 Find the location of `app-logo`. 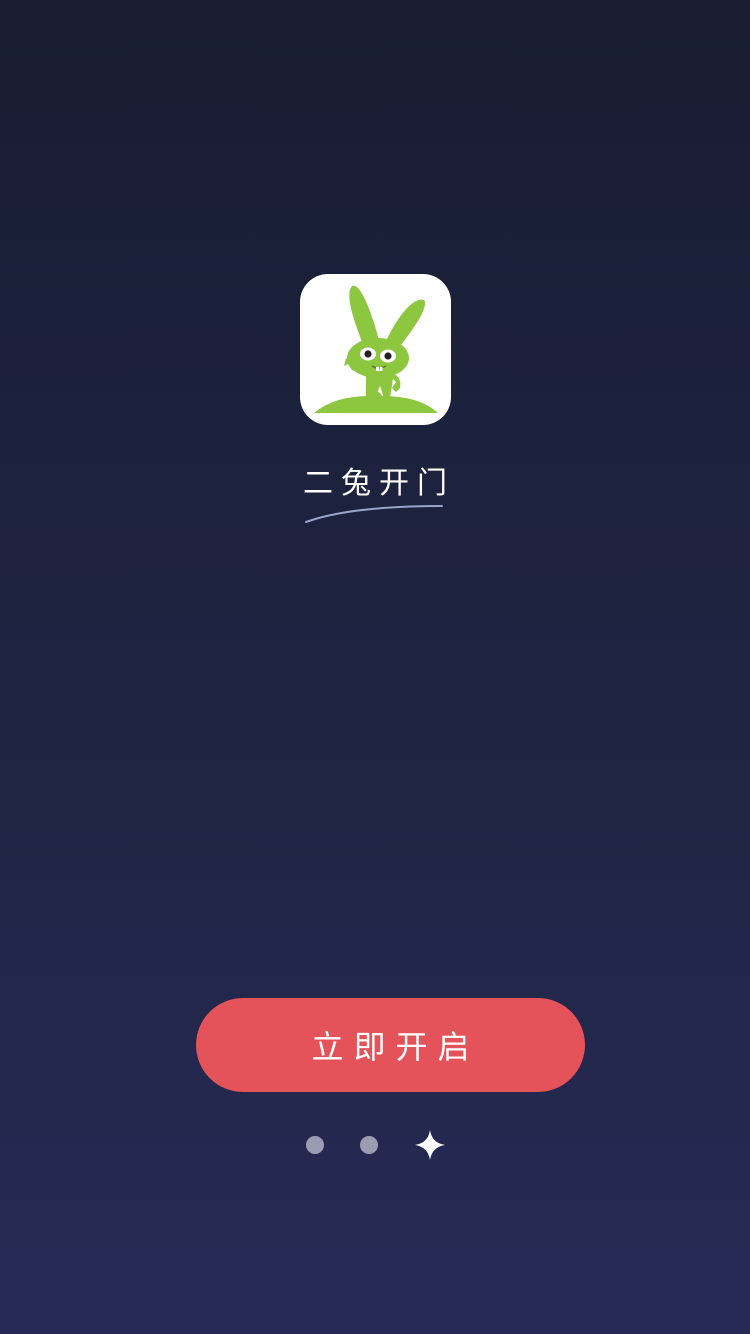

app-logo is located at coordinates (375, 349).